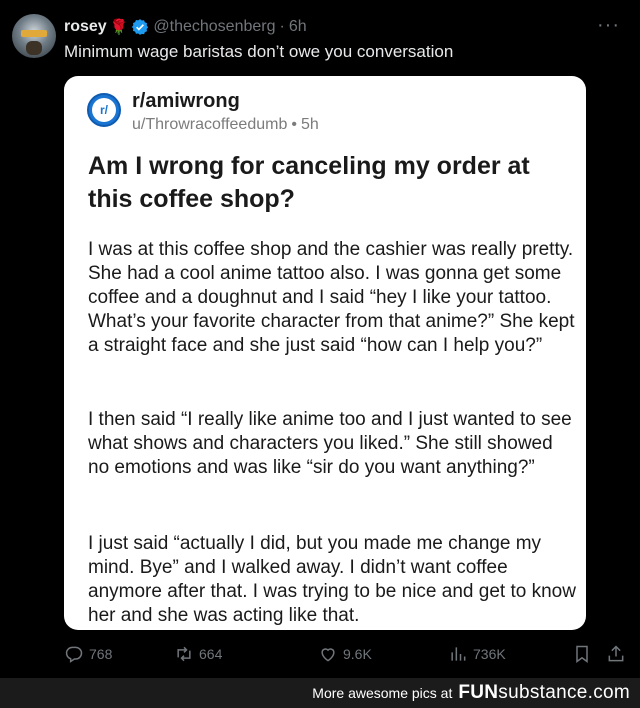  I want to click on verified-badge-icon, so click(140, 27).